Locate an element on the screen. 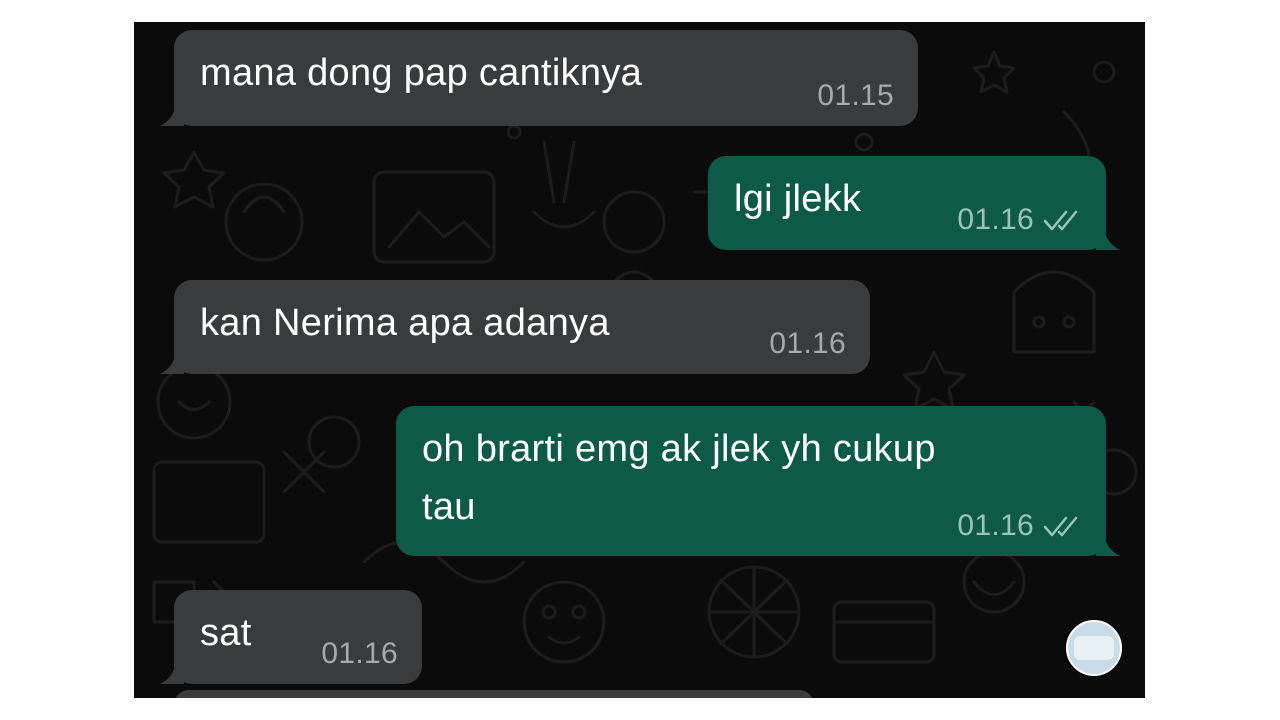 This screenshot has height=720, width=1280. message-bubble-incoming: mana dong pap cantiknya 01.15 is located at coordinates (539, 78).